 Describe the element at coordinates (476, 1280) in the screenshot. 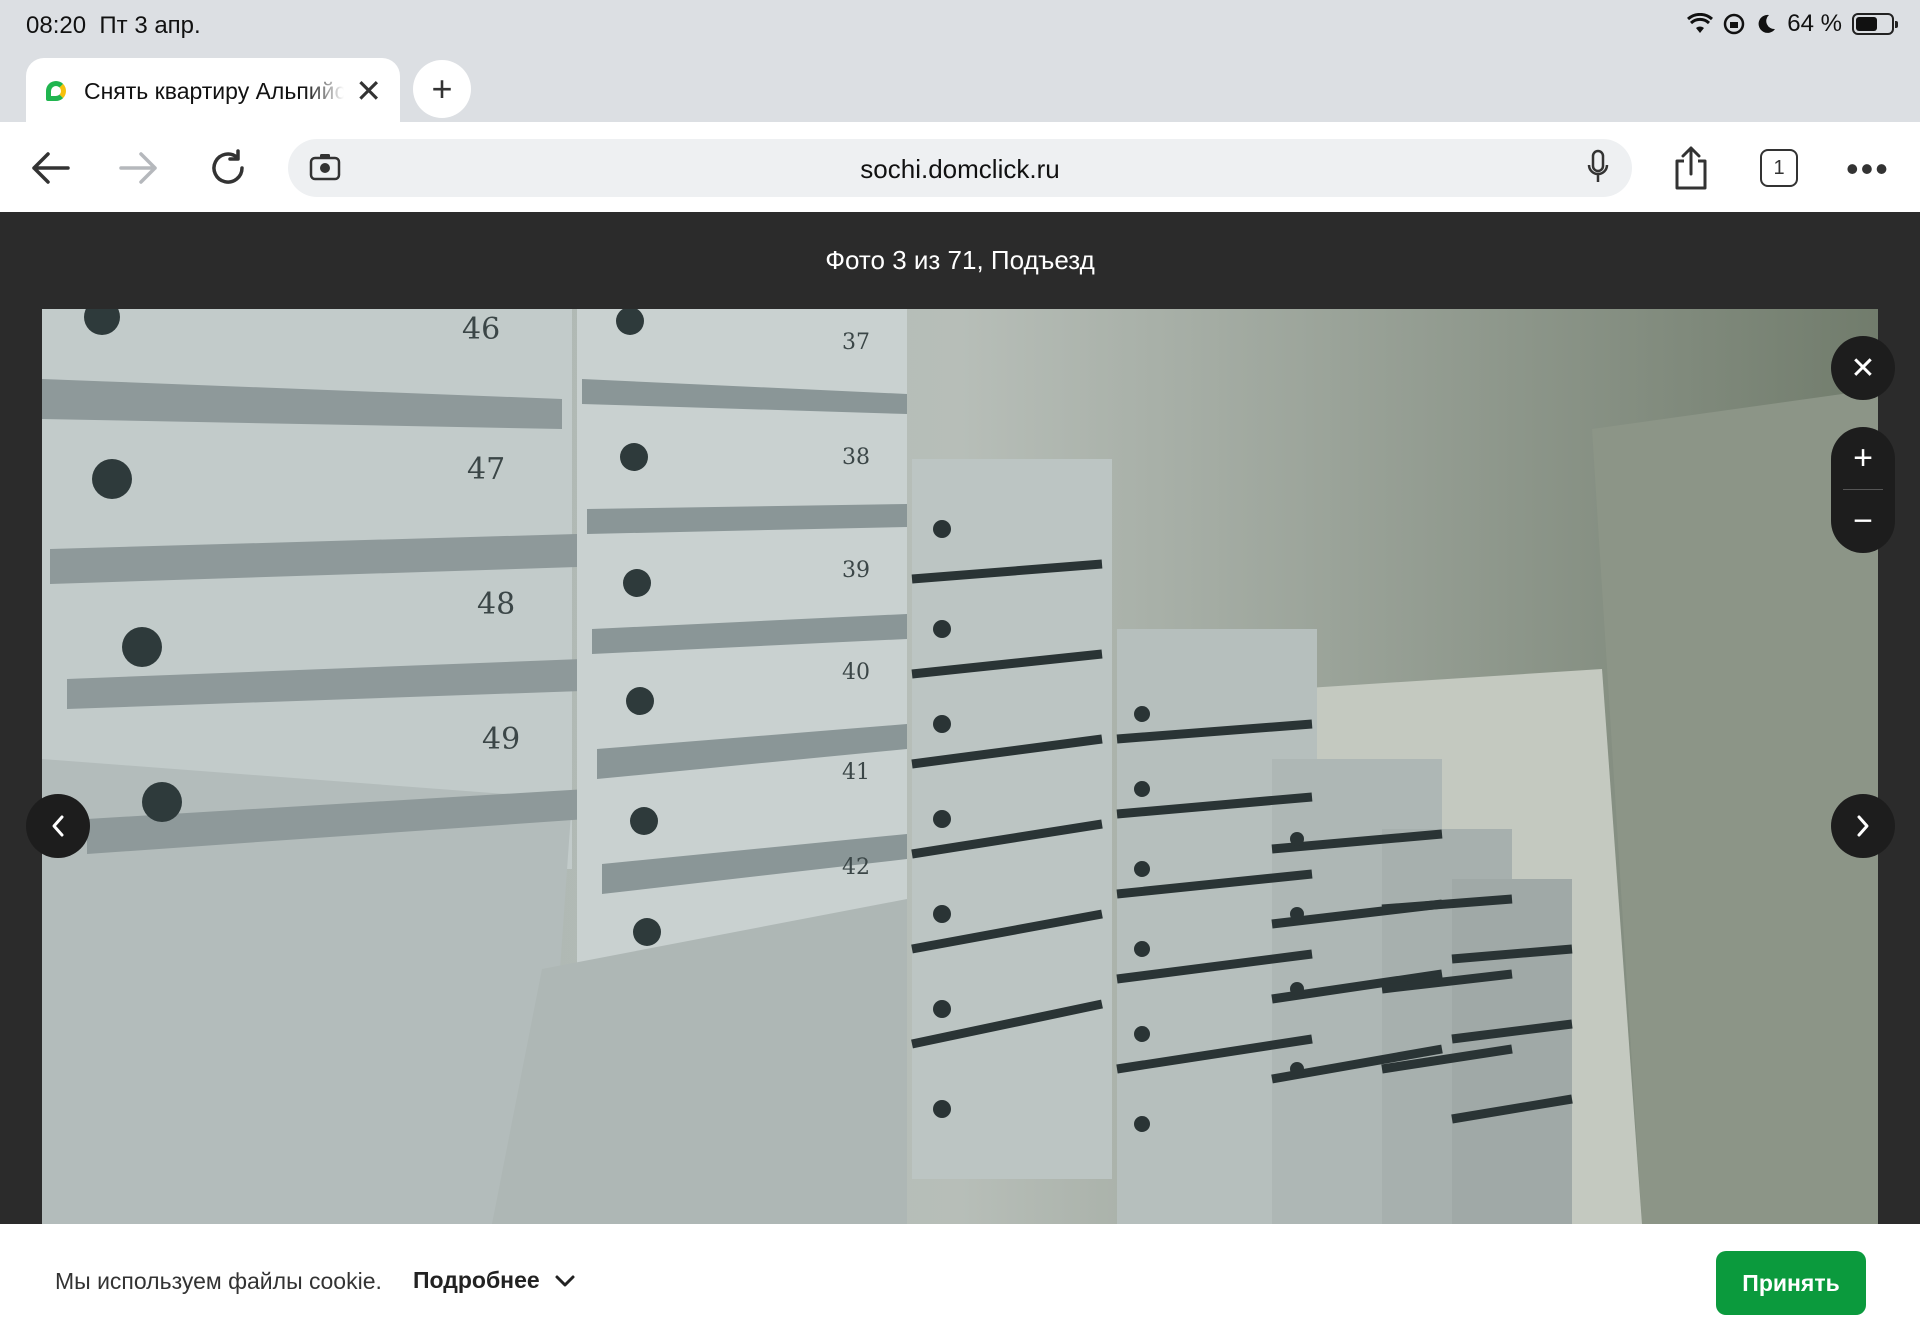

I see `cookie-more-label: Подробнее` at that location.